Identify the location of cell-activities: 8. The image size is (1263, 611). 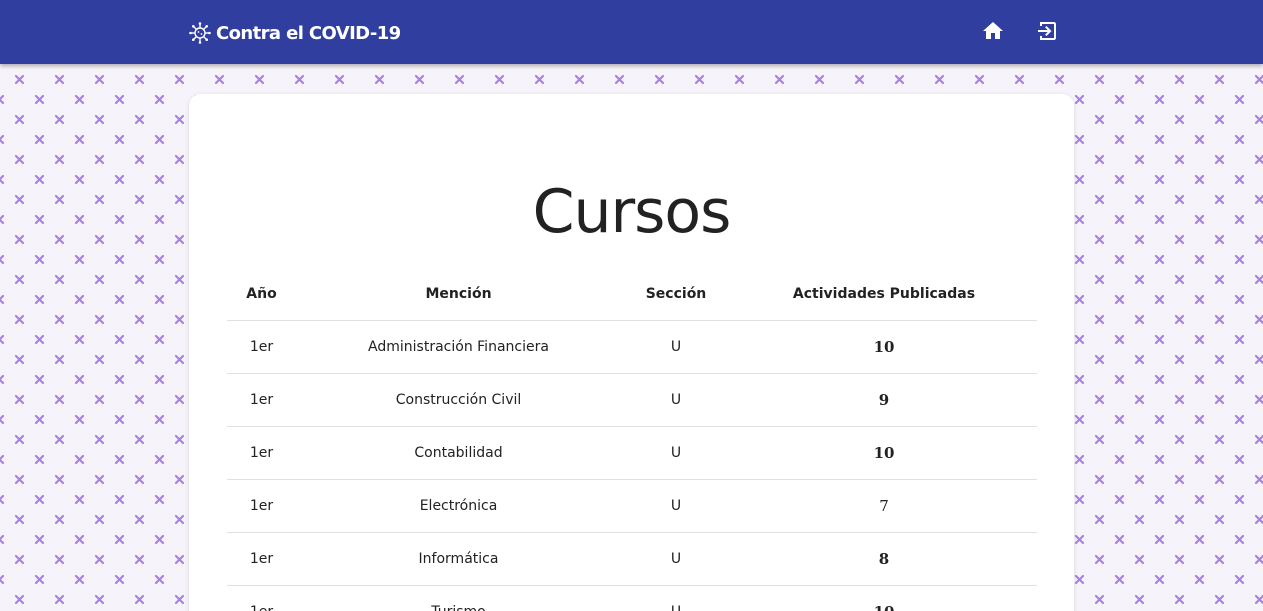
(884, 559).